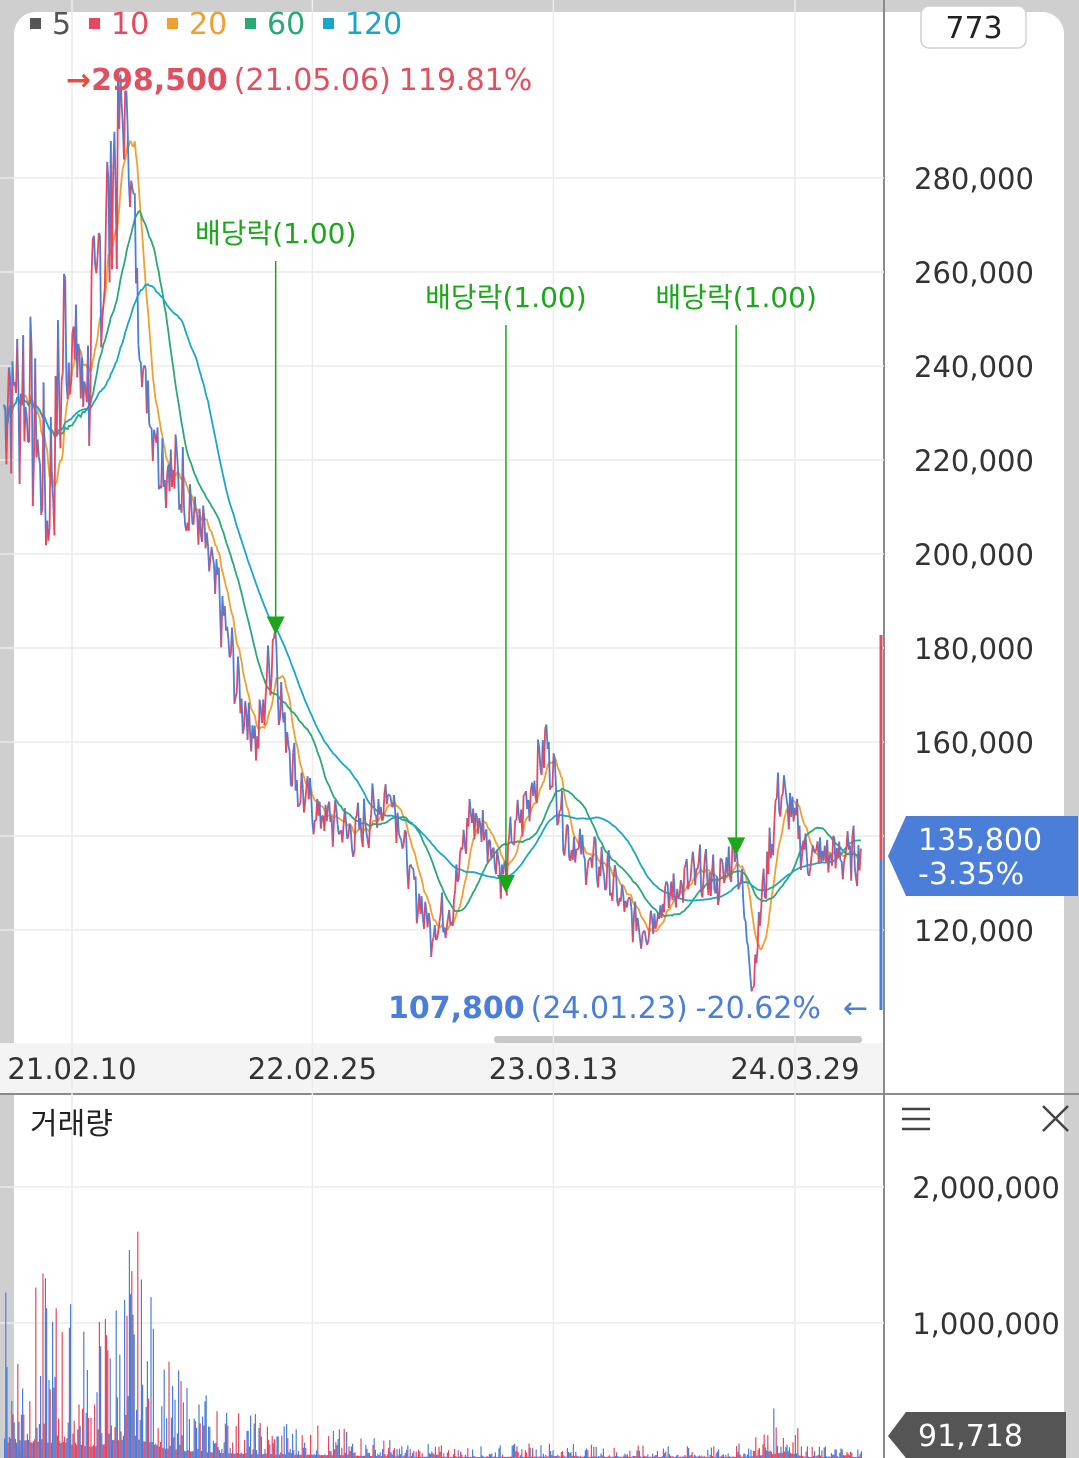 The image size is (1079, 1458). Describe the element at coordinates (299, 80) in the screenshot. I see `high-marker: →298,500 (21.05.06) 119.81%` at that location.